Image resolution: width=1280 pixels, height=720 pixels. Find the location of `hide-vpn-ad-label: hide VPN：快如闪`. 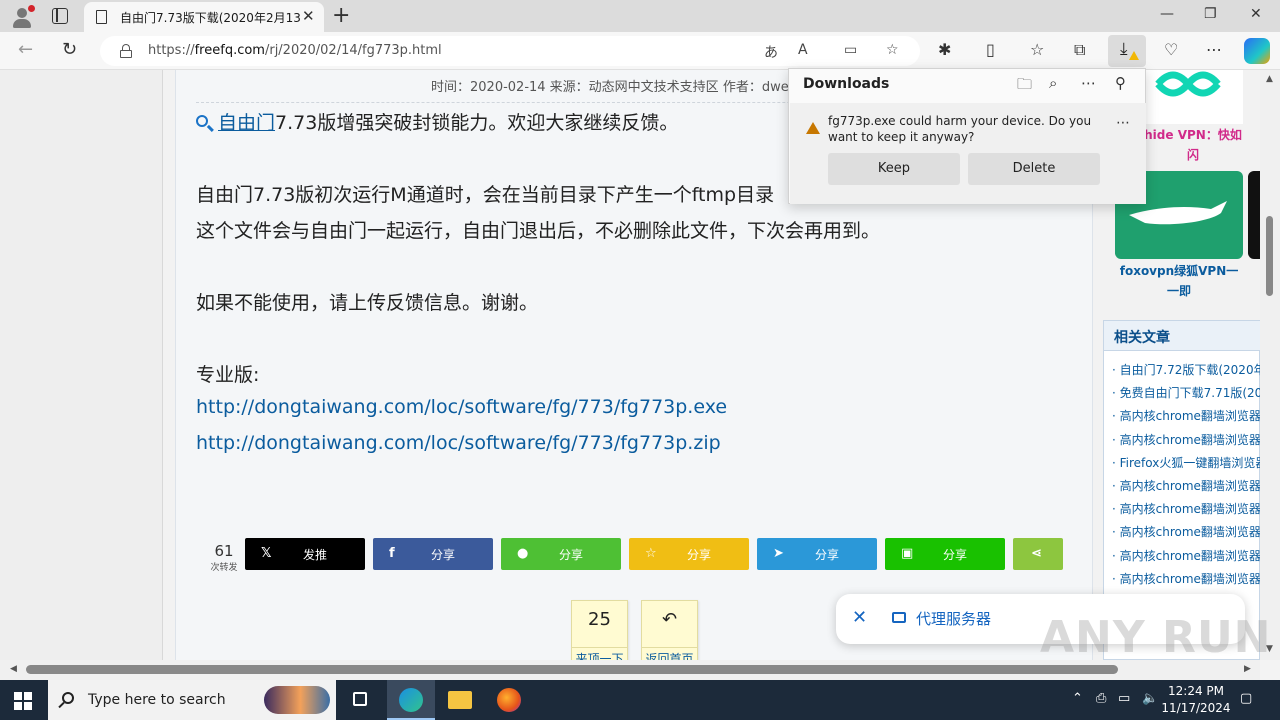

hide-vpn-ad-label: hide VPN：快如闪 is located at coordinates (1193, 145).